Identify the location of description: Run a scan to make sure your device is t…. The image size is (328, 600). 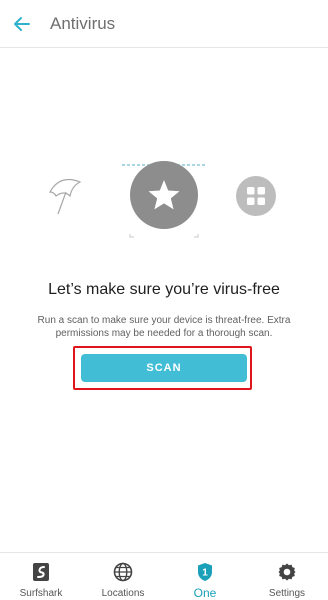
(164, 327).